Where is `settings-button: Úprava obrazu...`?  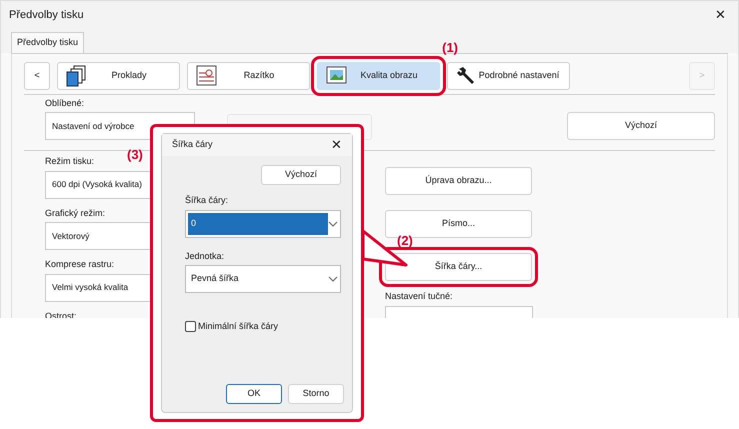
settings-button: Úprava obrazu... is located at coordinates (458, 181).